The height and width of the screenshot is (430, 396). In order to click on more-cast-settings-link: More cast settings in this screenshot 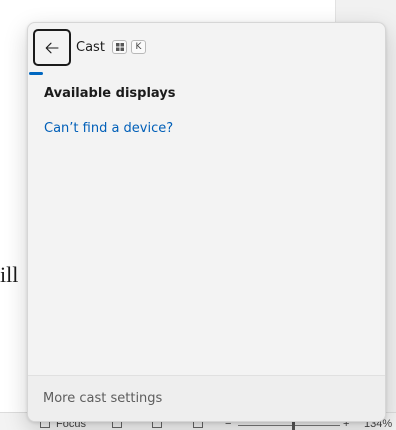, I will do `click(102, 398)`.